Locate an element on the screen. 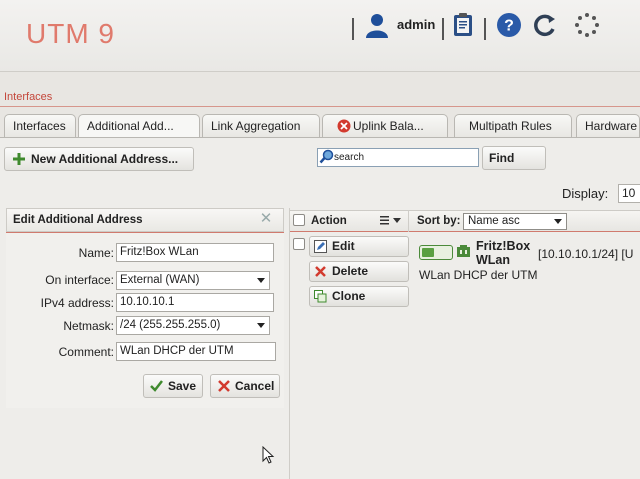 The height and width of the screenshot is (479, 640). entry-comment: WLan DHCP der UTM is located at coordinates (478, 275).